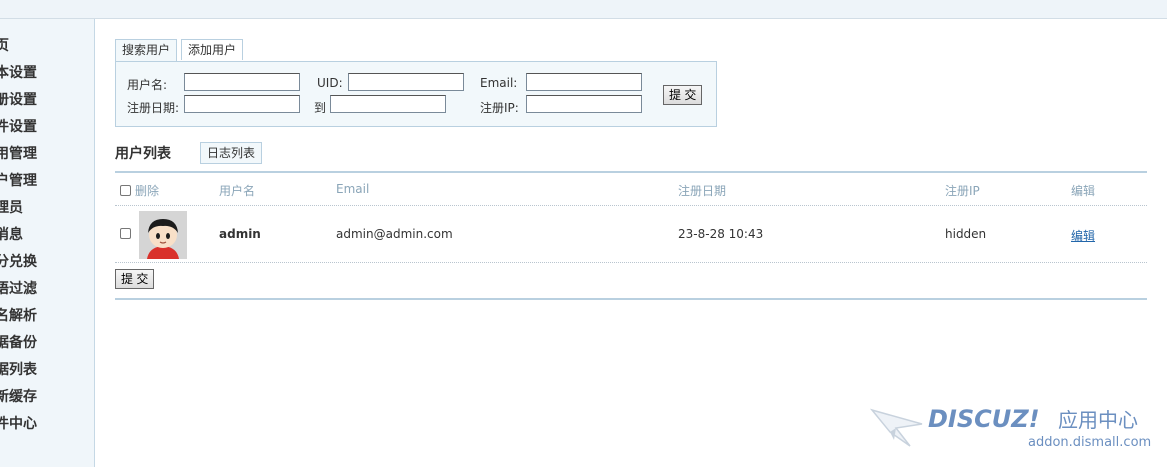 This screenshot has height=467, width=1167. Describe the element at coordinates (18, 424) in the screenshot. I see `sidebar-item-plugin-center: 插件中心` at that location.